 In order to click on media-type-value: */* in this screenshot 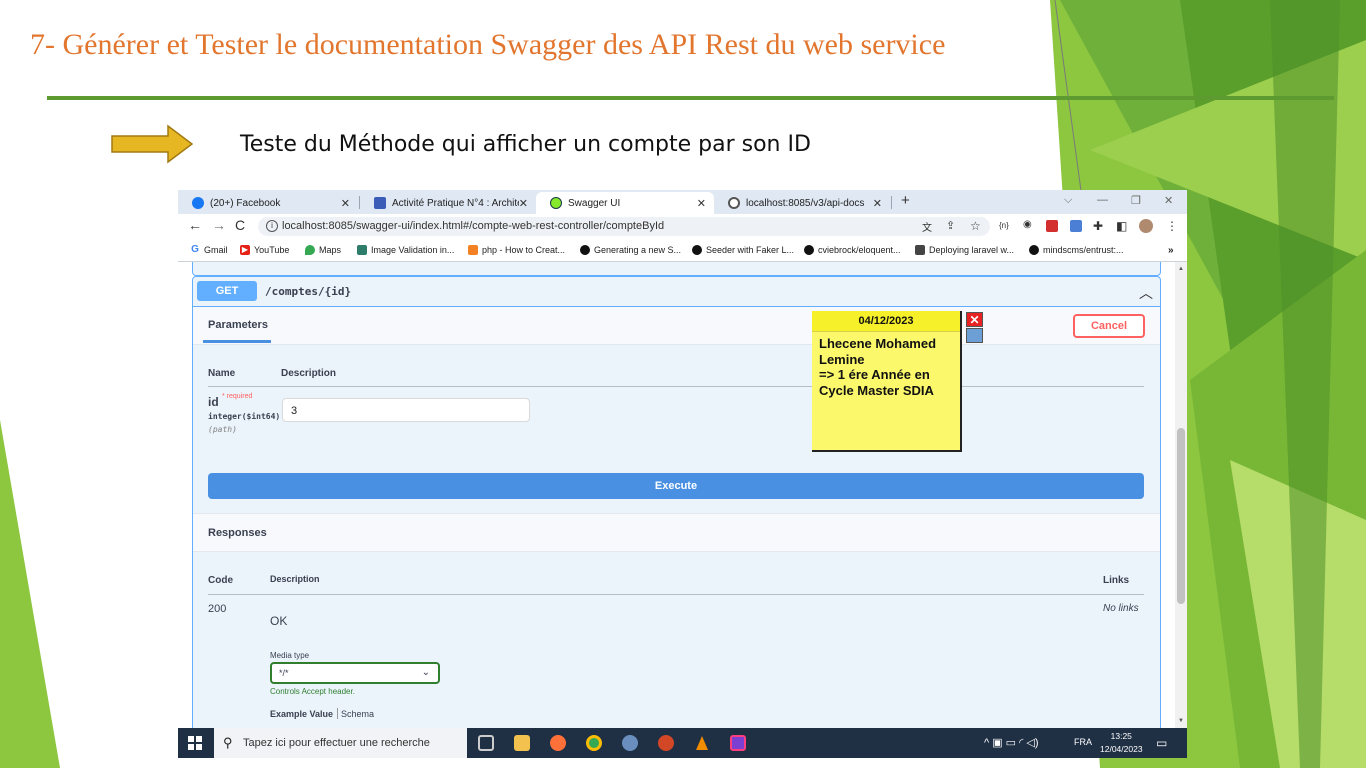, I will do `click(284, 673)`.